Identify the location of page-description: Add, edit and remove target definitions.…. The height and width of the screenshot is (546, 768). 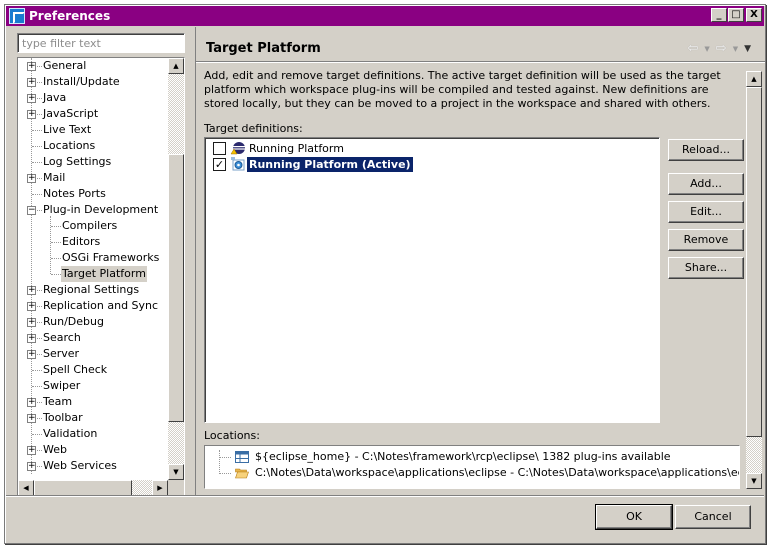
(462, 89).